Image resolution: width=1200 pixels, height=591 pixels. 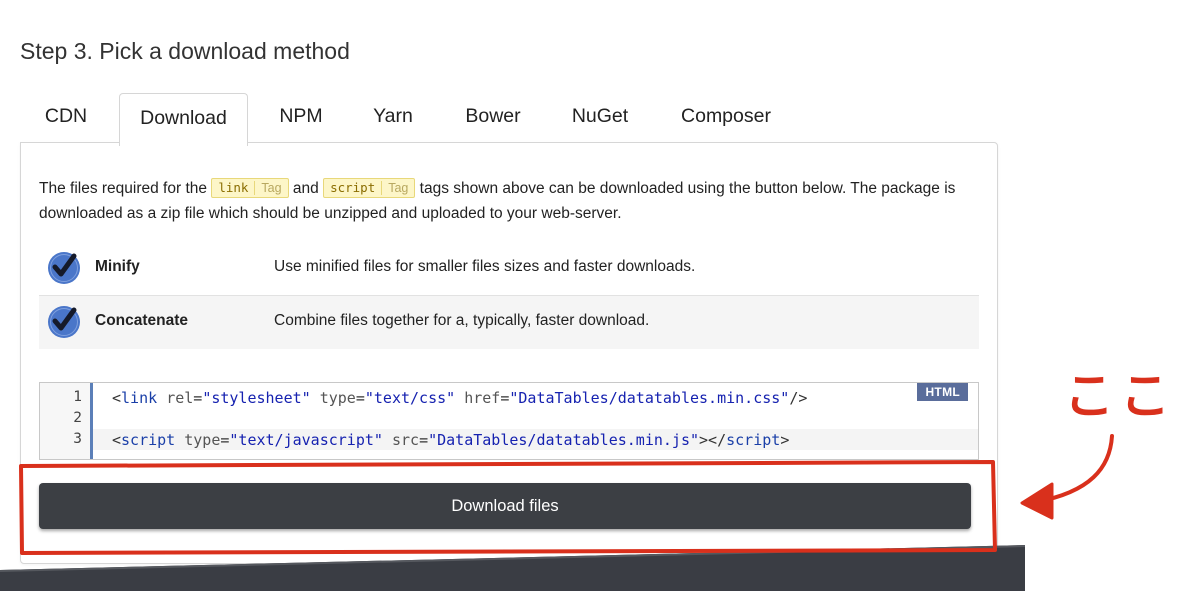 I want to click on code-string: "DataTables/datatables.min.css", so click(x=649, y=398).